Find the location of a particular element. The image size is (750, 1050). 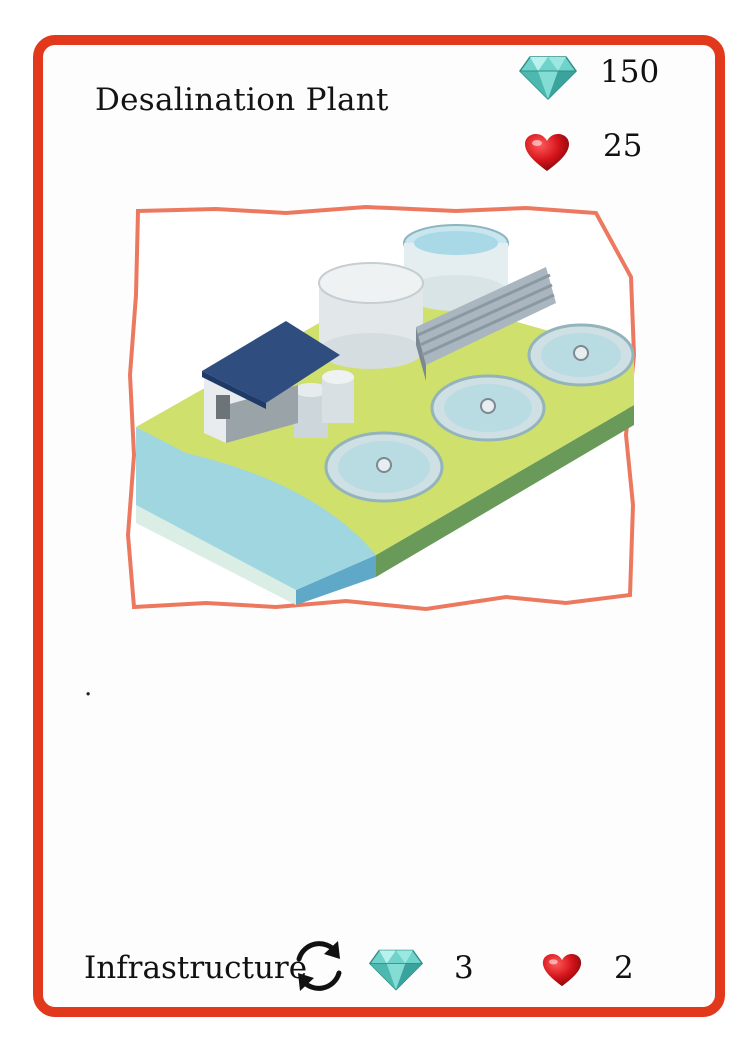

health-value: 25 is located at coordinates (623, 146).